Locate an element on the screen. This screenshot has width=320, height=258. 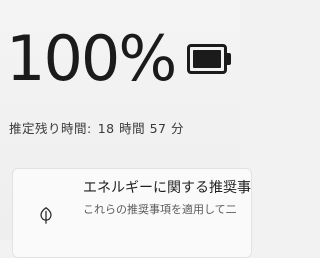
battery-body is located at coordinates (207, 59).